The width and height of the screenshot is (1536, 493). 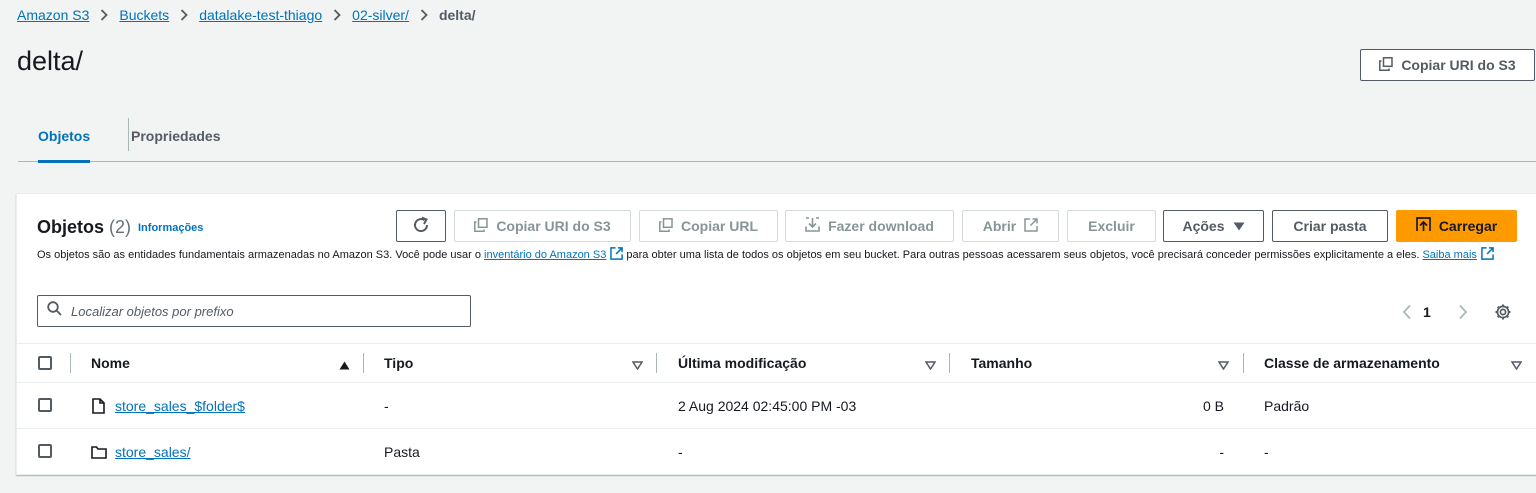 What do you see at coordinates (402, 451) in the screenshot?
I see `object-type: Pasta` at bounding box center [402, 451].